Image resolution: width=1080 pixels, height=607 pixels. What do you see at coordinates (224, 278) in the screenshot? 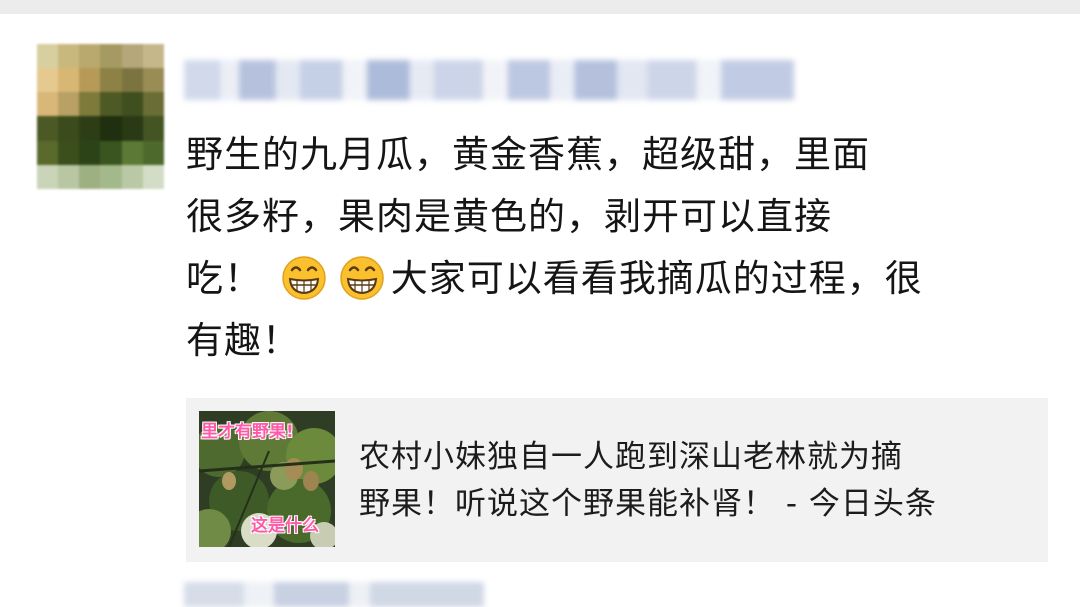
I see `post-text-line-3a: 吃！` at bounding box center [224, 278].